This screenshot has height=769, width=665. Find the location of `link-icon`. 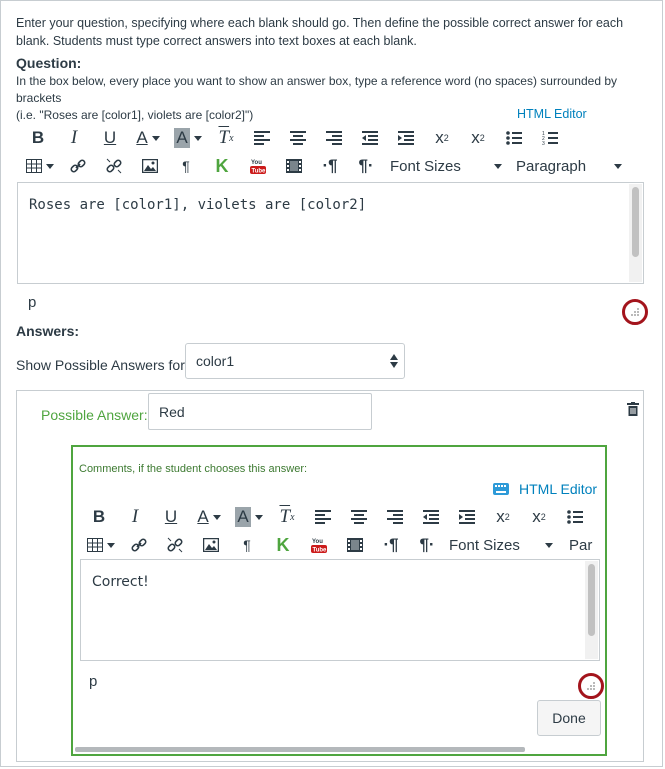

link-icon is located at coordinates (78, 166).